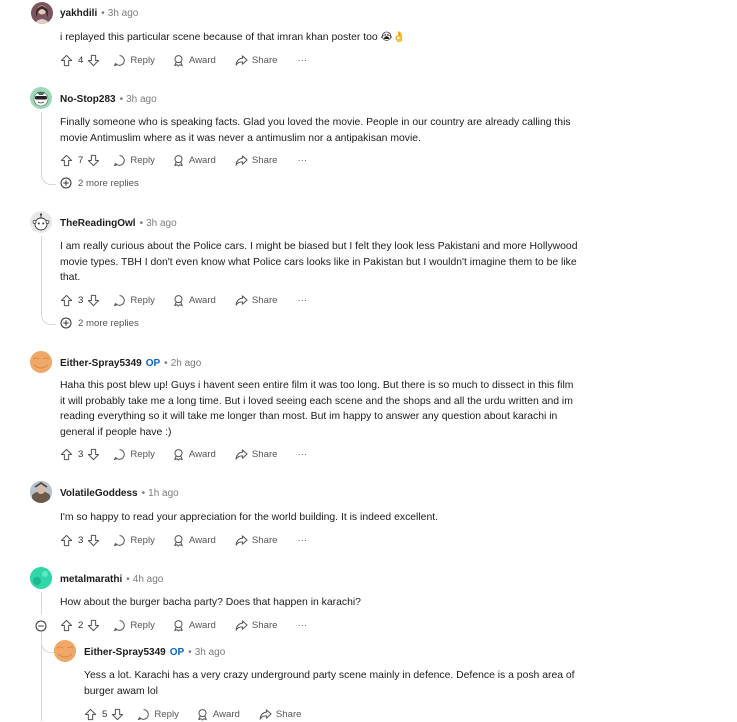  I want to click on timestamp: 1h ago, so click(163, 493).